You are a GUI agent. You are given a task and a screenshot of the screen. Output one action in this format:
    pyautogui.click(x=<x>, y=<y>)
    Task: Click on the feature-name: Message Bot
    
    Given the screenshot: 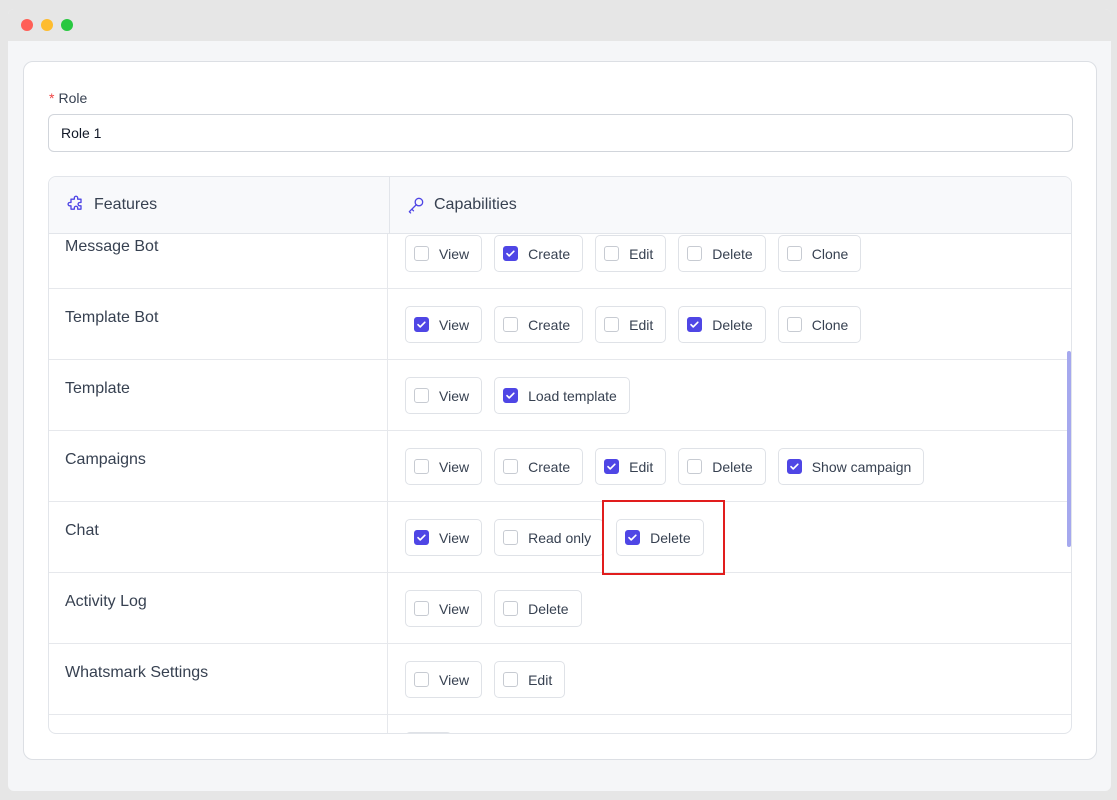 What is the action you would take?
    pyautogui.click(x=112, y=246)
    